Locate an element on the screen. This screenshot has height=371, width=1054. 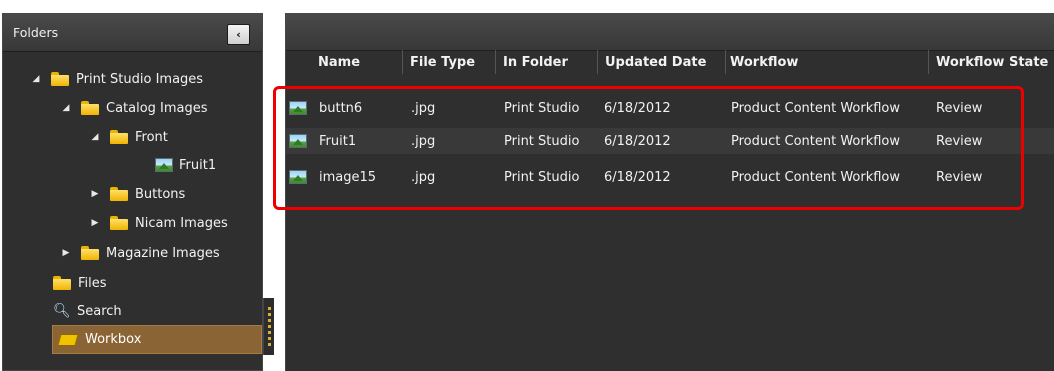
tree-item-print-studio-images: ◢ Print Studio Images is located at coordinates (117, 79).